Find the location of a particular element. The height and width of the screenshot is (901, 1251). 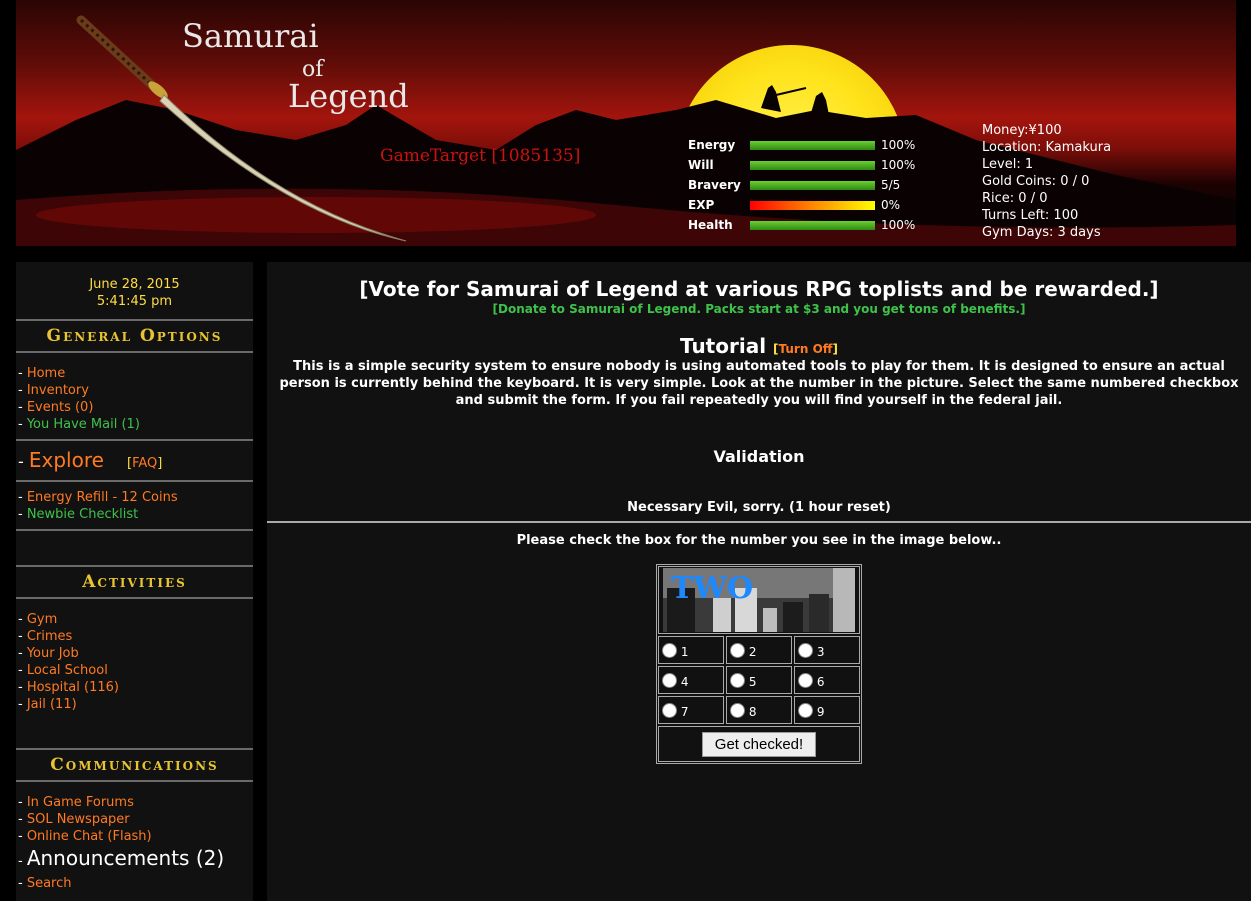

stat-label: Bravery is located at coordinates (714, 185).